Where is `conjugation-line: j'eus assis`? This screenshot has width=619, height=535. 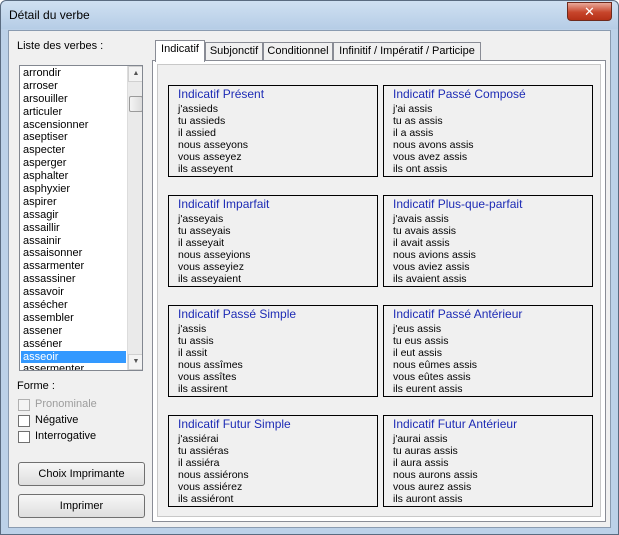 conjugation-line: j'eus assis is located at coordinates (417, 329).